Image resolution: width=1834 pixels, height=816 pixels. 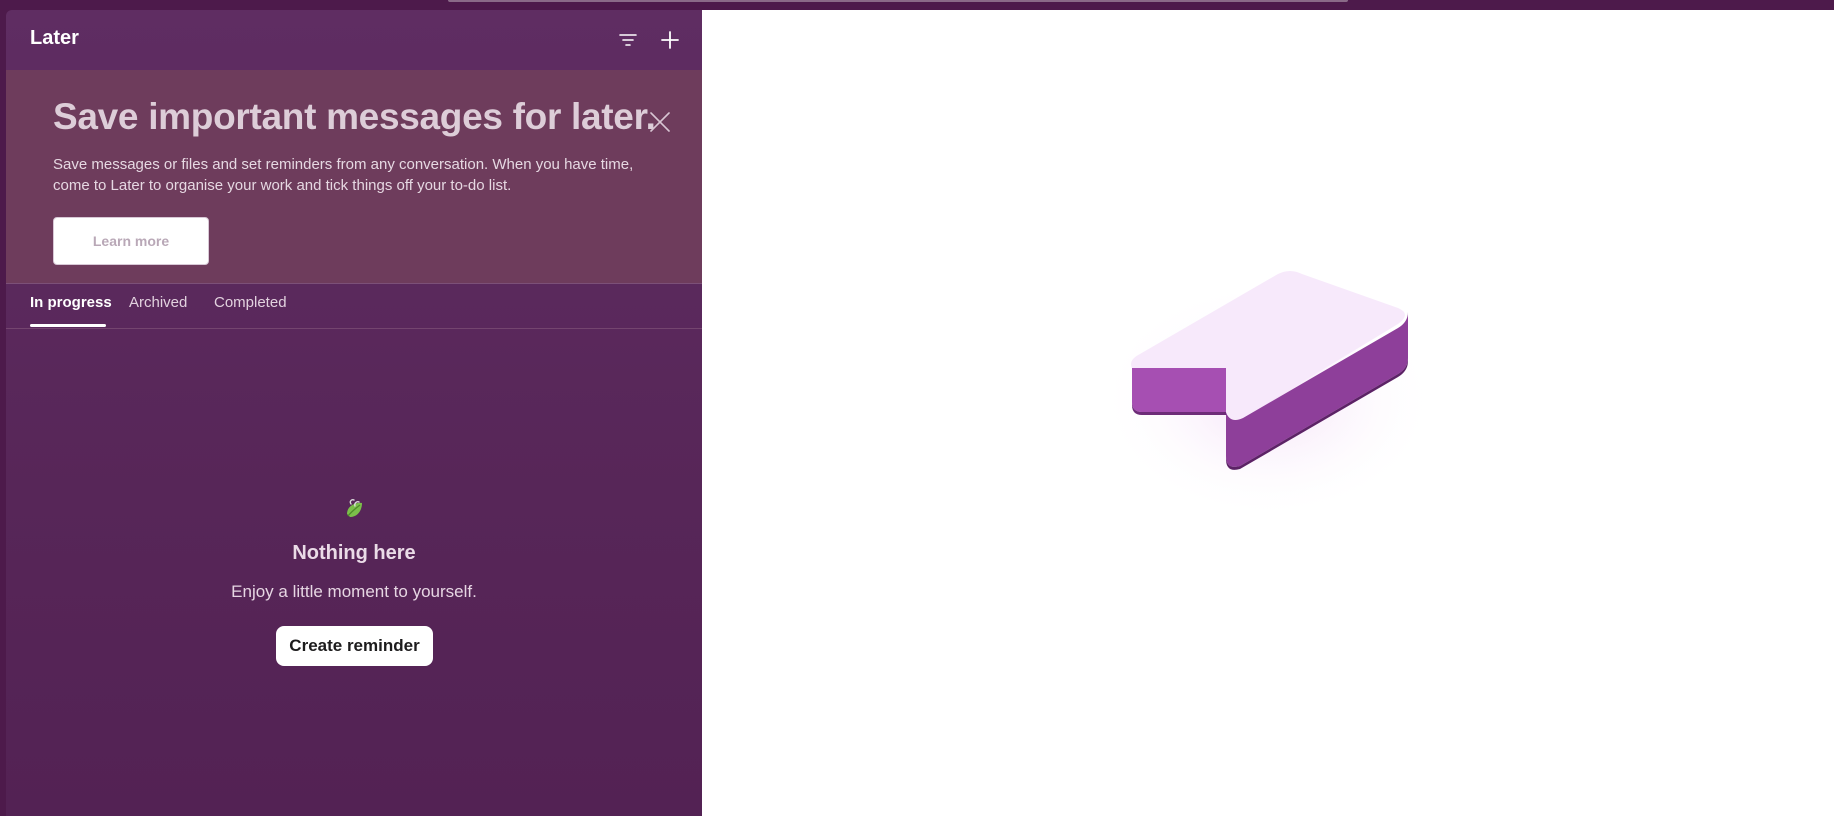 What do you see at coordinates (354, 553) in the screenshot?
I see `empty-state-title: Nothing here` at bounding box center [354, 553].